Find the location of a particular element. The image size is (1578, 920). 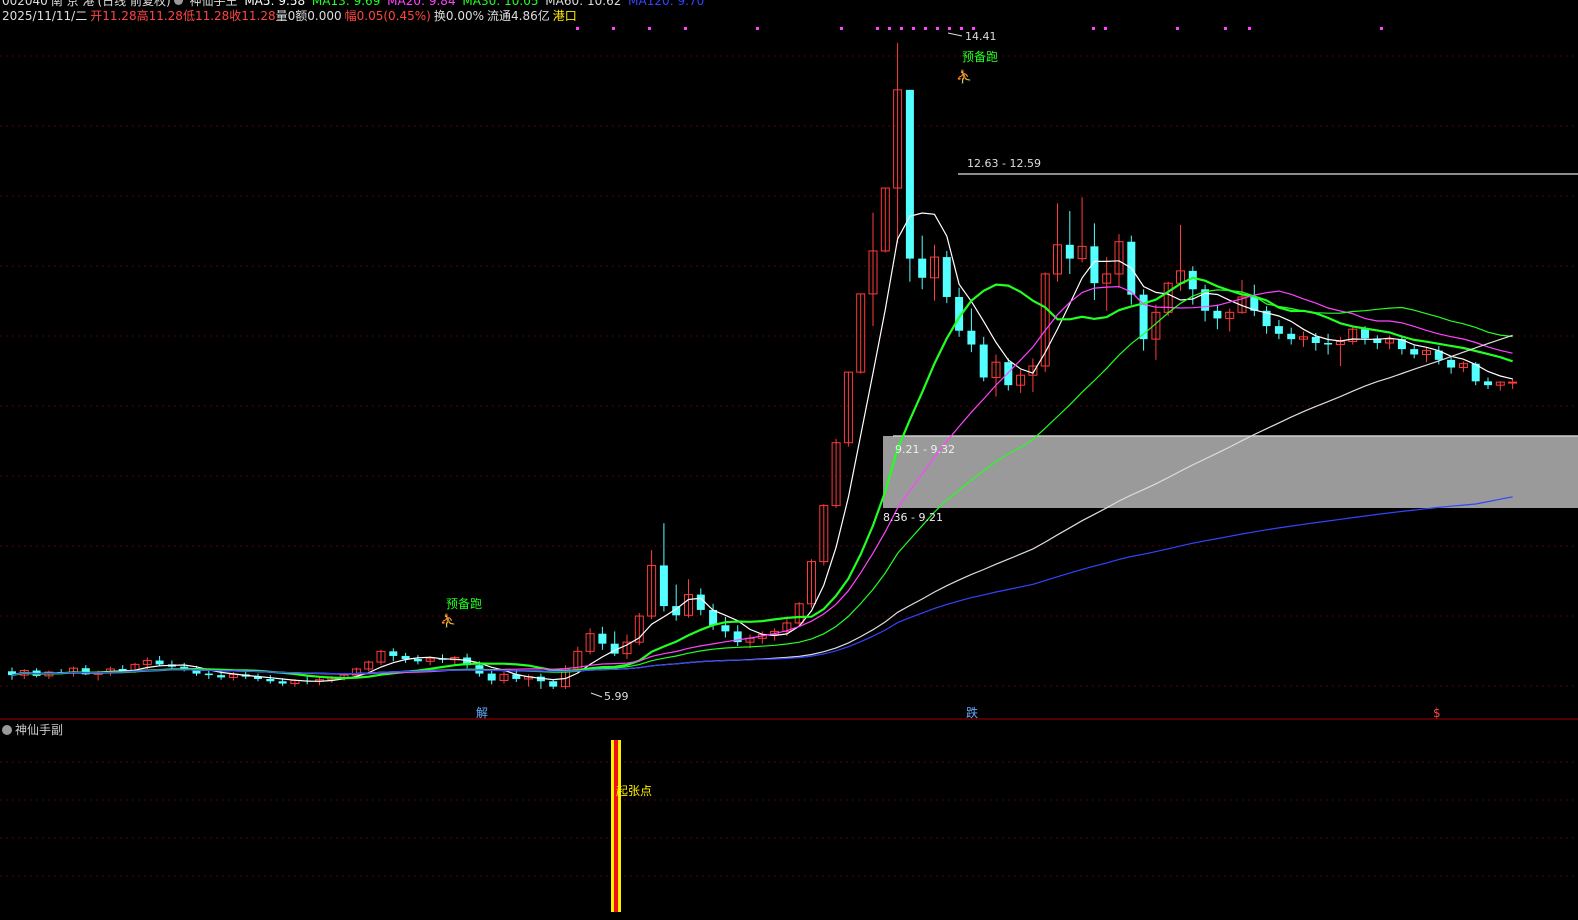

marker-label: $ is located at coordinates (1437, 713).